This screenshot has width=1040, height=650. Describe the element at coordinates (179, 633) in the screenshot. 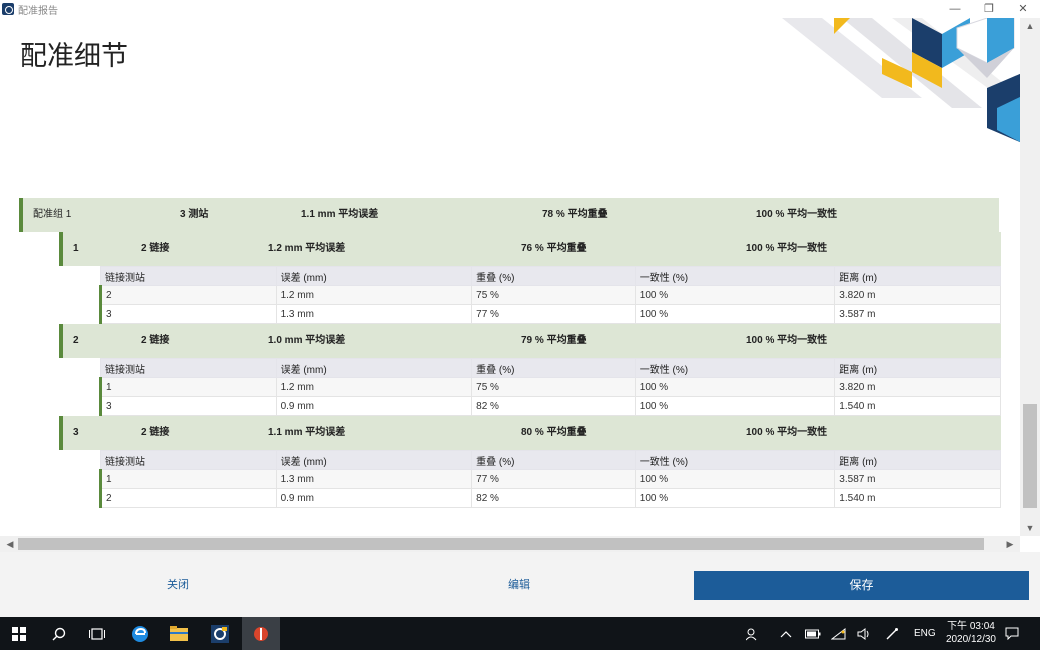

I see `file-explorer-icon` at that location.